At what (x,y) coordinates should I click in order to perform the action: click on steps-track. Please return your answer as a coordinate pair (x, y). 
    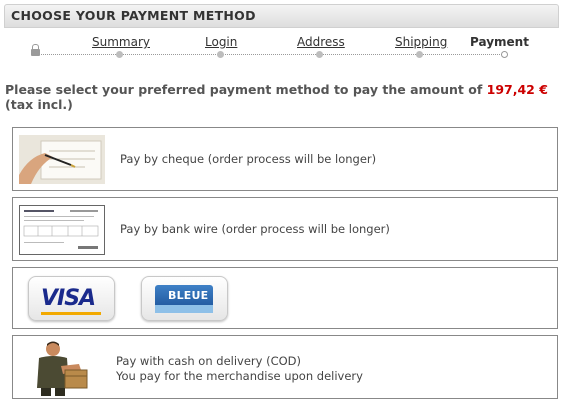
    Looking at the image, I should click on (271, 54).